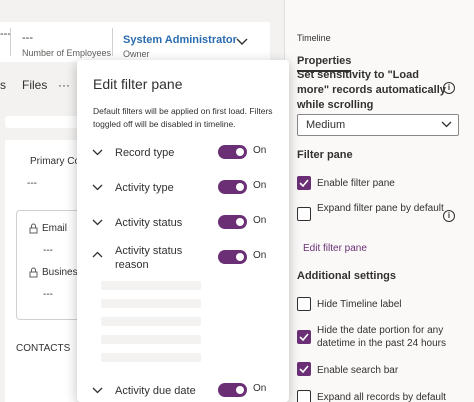  Describe the element at coordinates (304, 304) in the screenshot. I see `hide-timeline-label-checkbox` at that location.